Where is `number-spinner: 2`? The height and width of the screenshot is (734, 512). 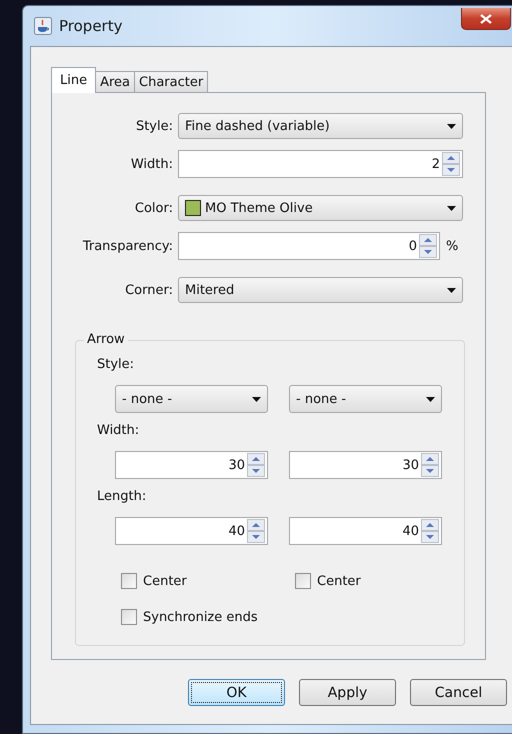
number-spinner: 2 is located at coordinates (320, 164).